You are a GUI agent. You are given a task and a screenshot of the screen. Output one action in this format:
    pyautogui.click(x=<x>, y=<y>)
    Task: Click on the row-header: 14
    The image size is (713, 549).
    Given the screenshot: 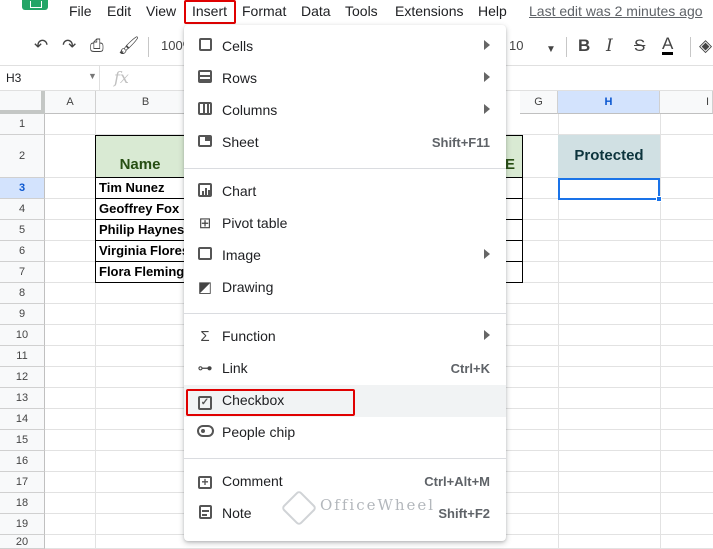 What is the action you would take?
    pyautogui.click(x=22, y=419)
    